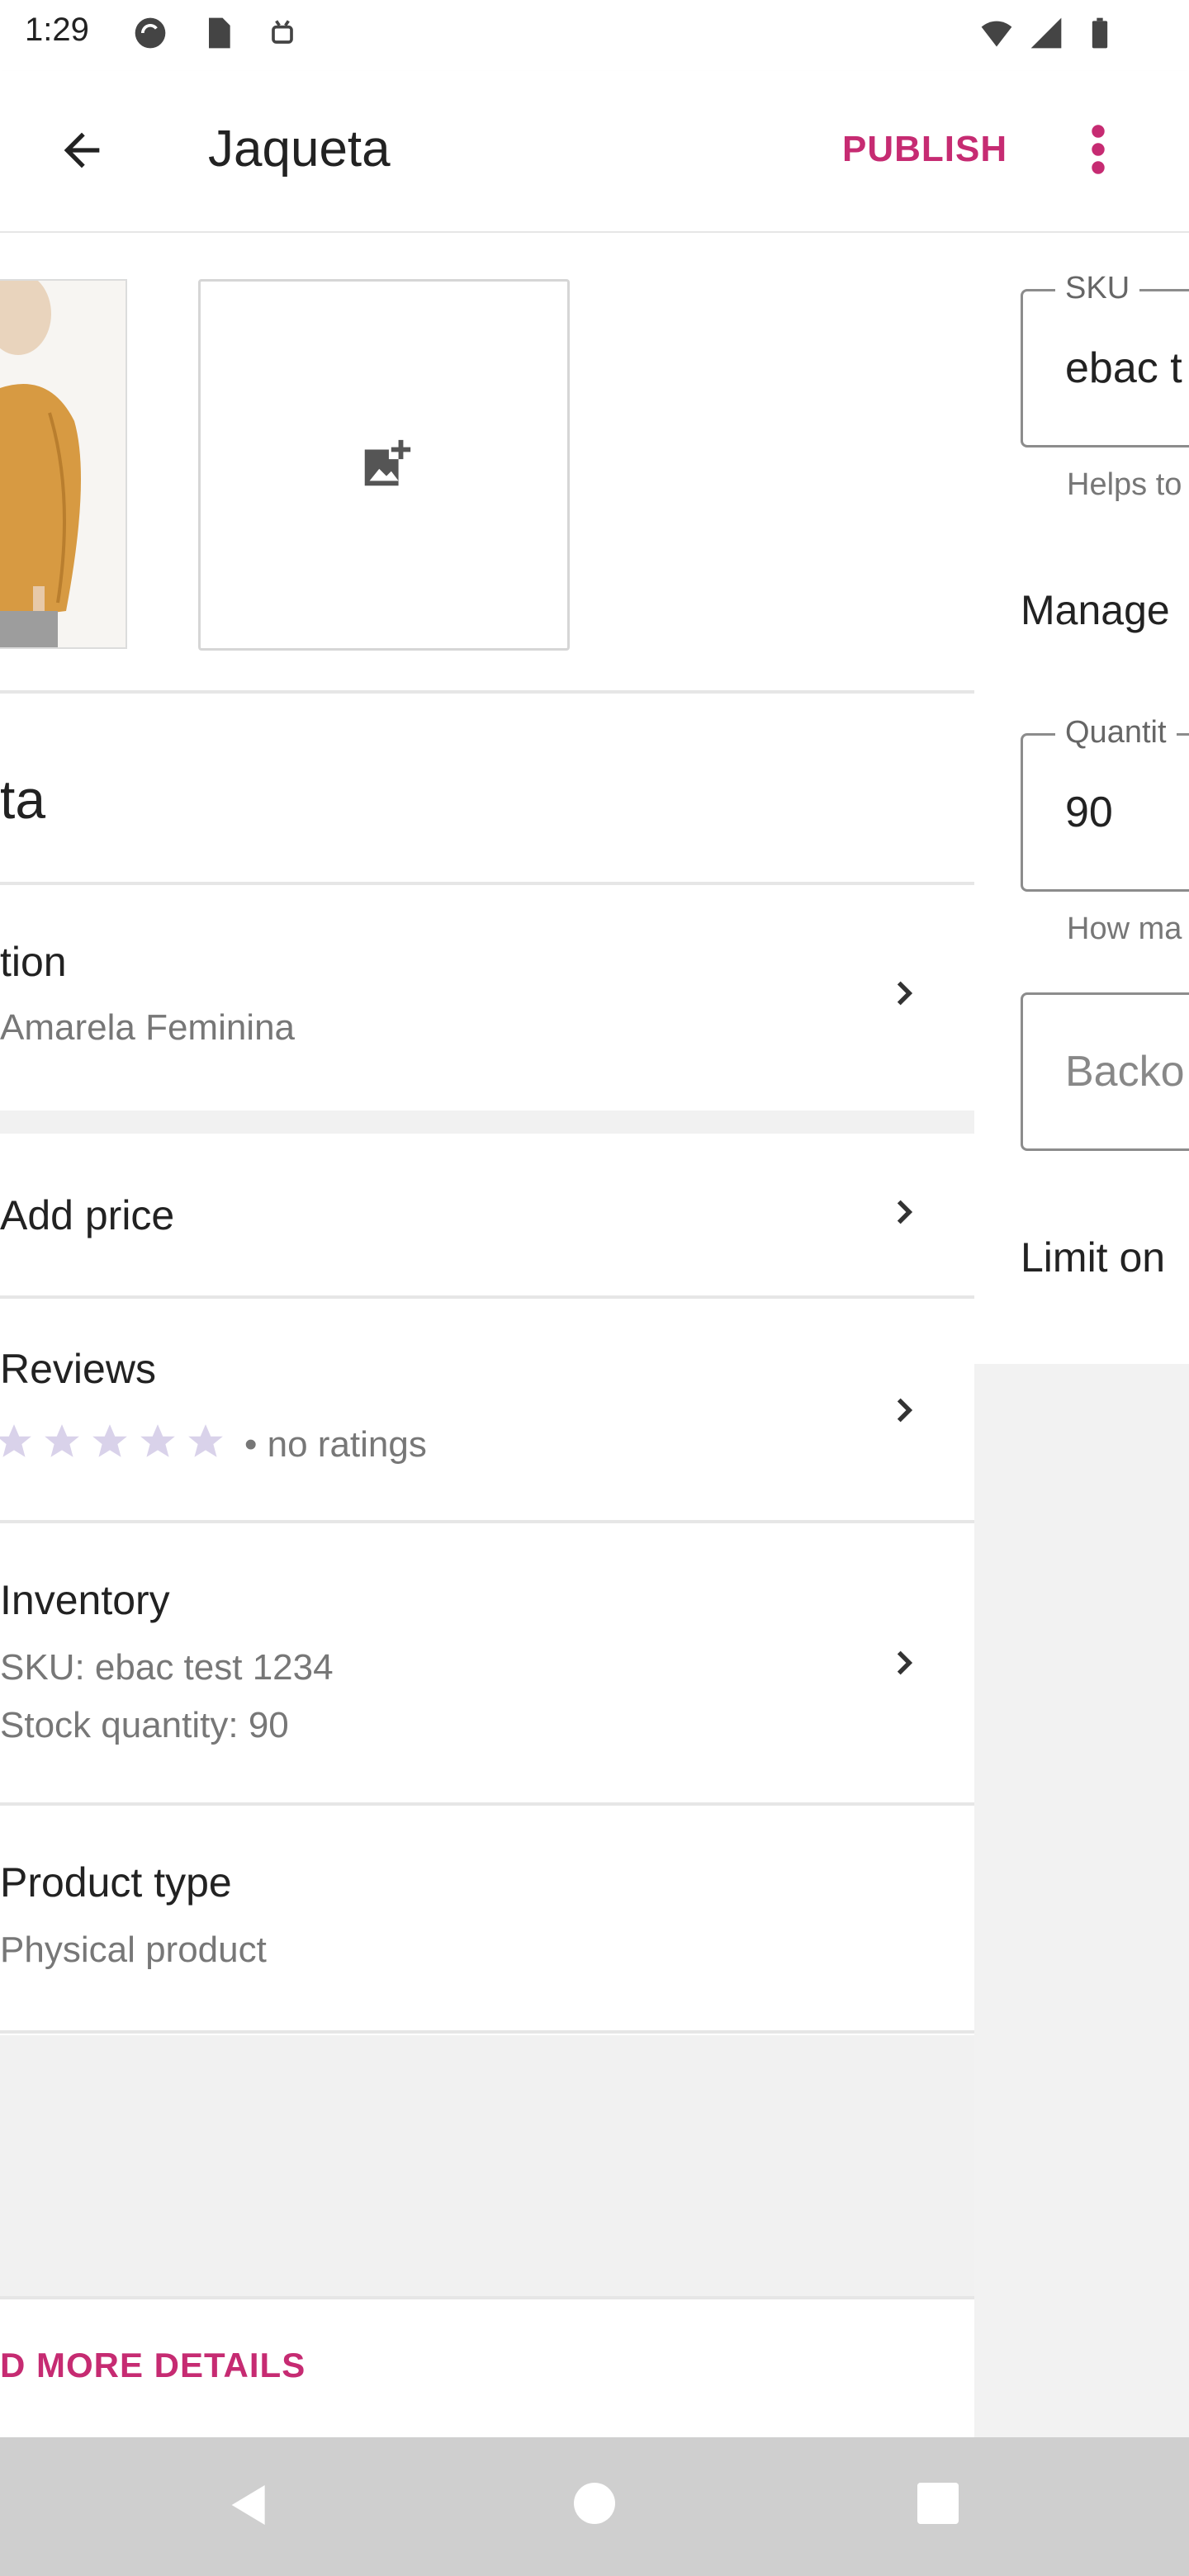  Describe the element at coordinates (594, 35) in the screenshot. I see `status-bar: 1:29` at that location.